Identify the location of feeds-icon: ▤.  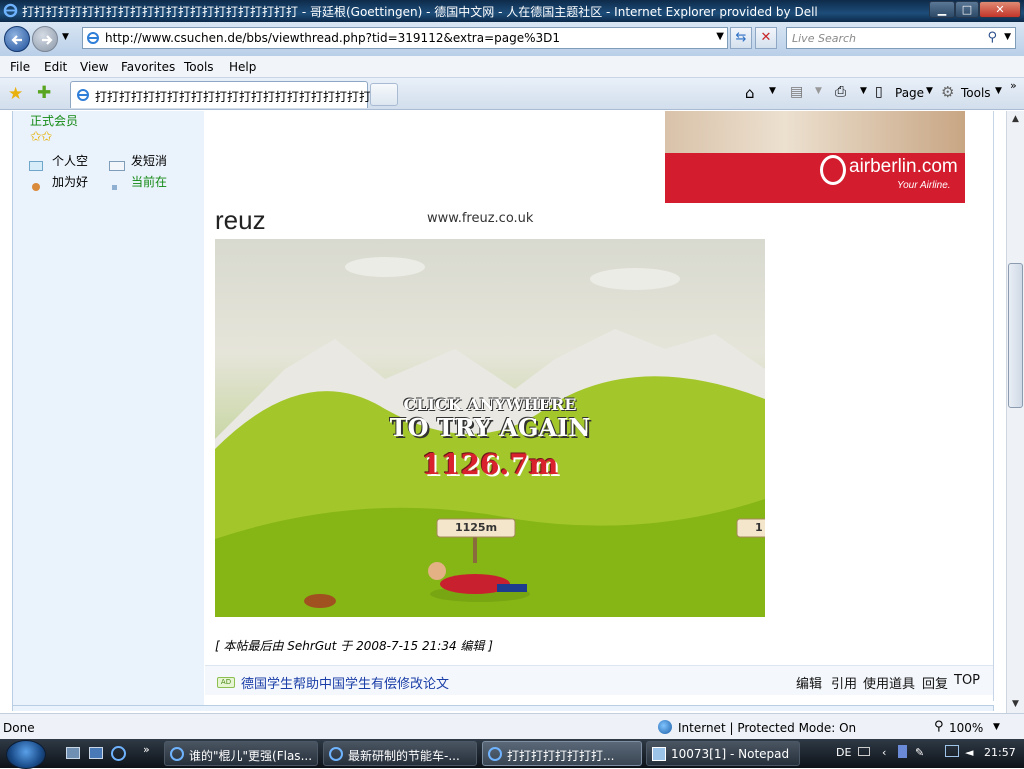
(796, 92).